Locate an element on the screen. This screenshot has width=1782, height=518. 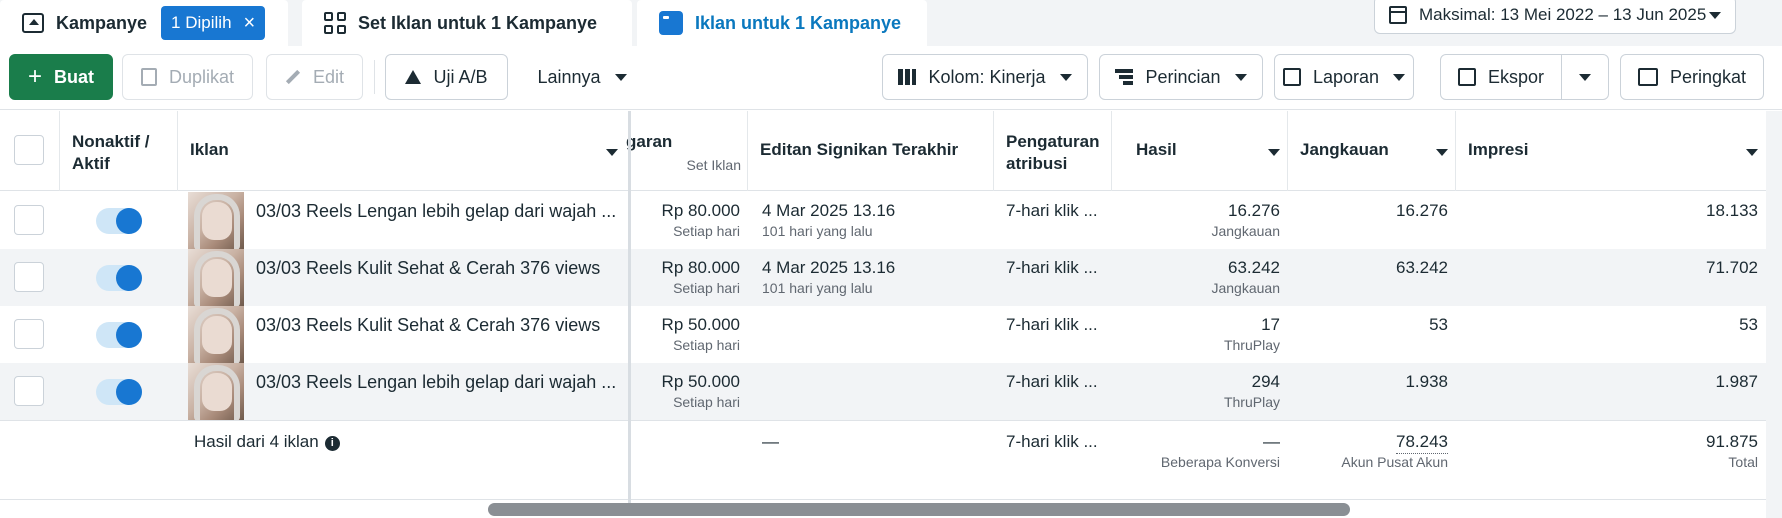
summary-impressions-value: 91.875 is located at coordinates (1732, 441).